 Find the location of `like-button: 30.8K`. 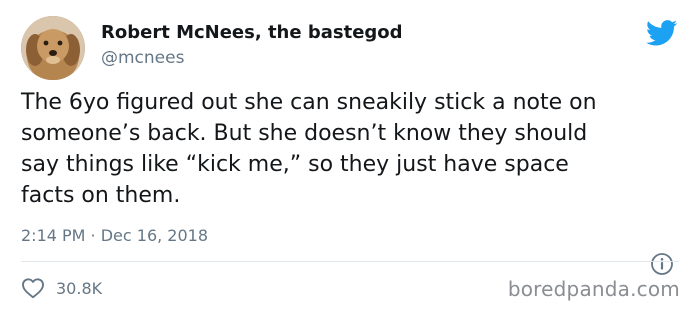

like-button: 30.8K is located at coordinates (61, 288).